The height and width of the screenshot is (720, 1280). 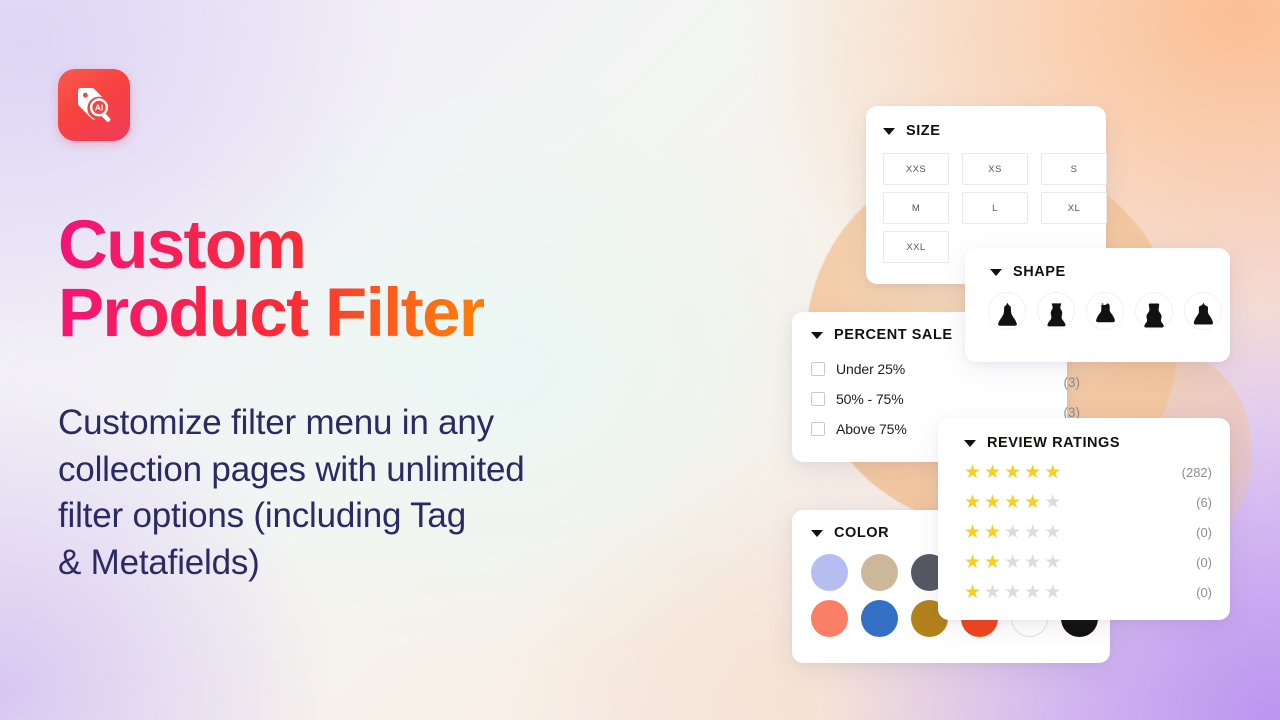 What do you see at coordinates (1088, 472) in the screenshot?
I see `review-rating-row: ★ ★ ★ ★ ★ (282)` at bounding box center [1088, 472].